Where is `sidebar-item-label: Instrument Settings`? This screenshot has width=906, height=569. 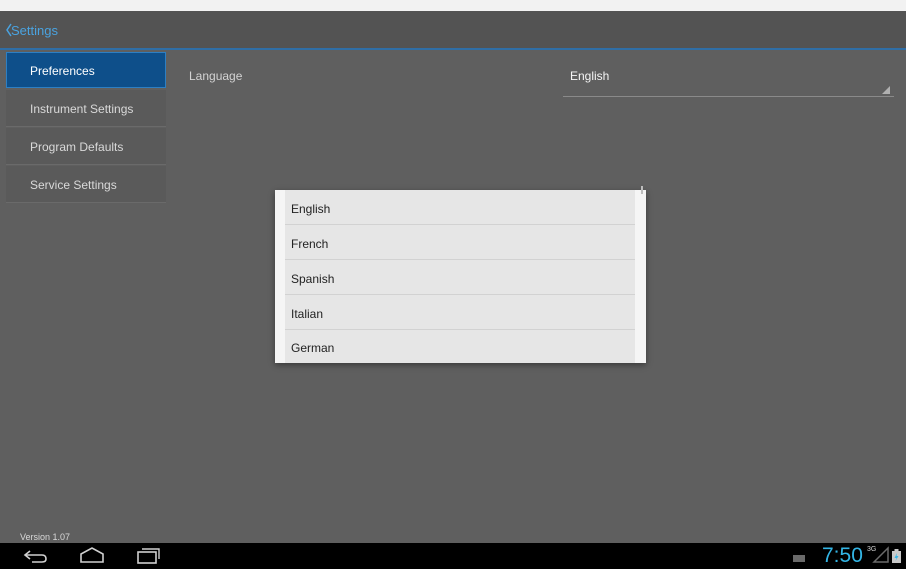
sidebar-item-label: Instrument Settings is located at coordinates (82, 109).